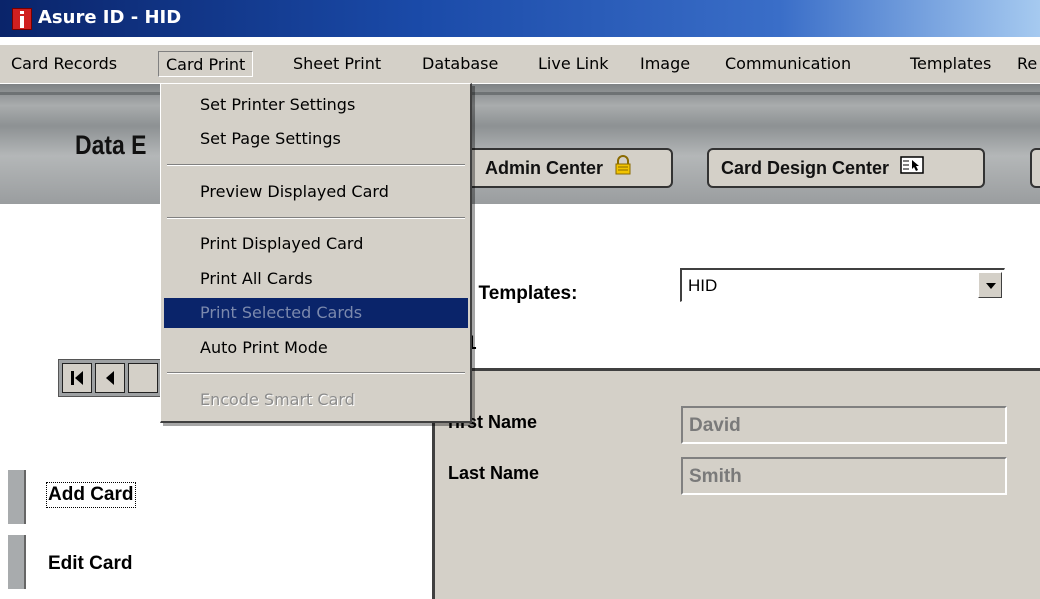 The width and height of the screenshot is (1040, 599). I want to click on menu-item-encode-smart-card: Encode Smart Card, so click(316, 400).